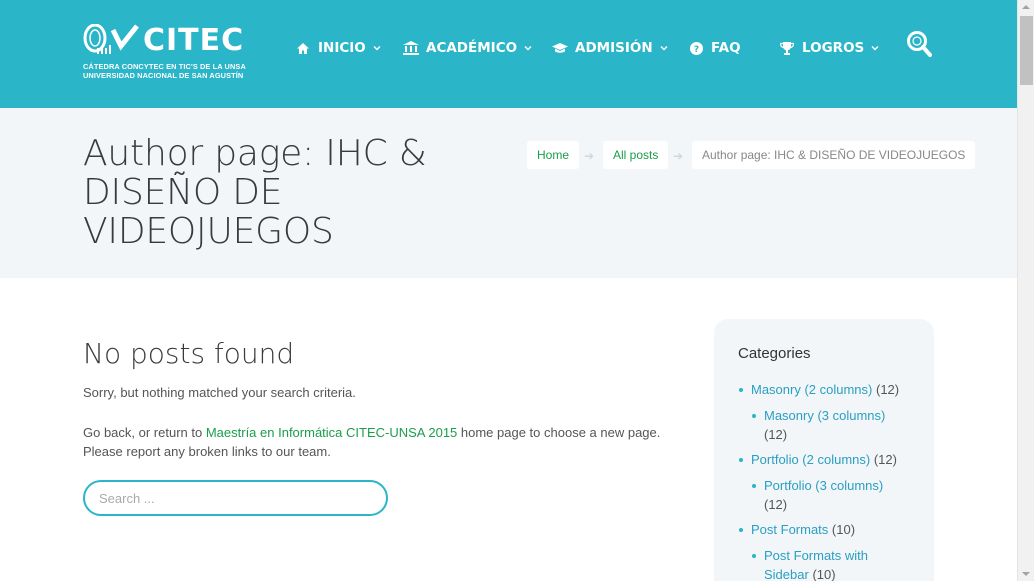 The width and height of the screenshot is (1034, 581). What do you see at coordinates (164, 66) in the screenshot?
I see `logo-subtitle-line1: CÁTEDRA CONCYTEC EN TIC'S DE LA UNSA` at bounding box center [164, 66].